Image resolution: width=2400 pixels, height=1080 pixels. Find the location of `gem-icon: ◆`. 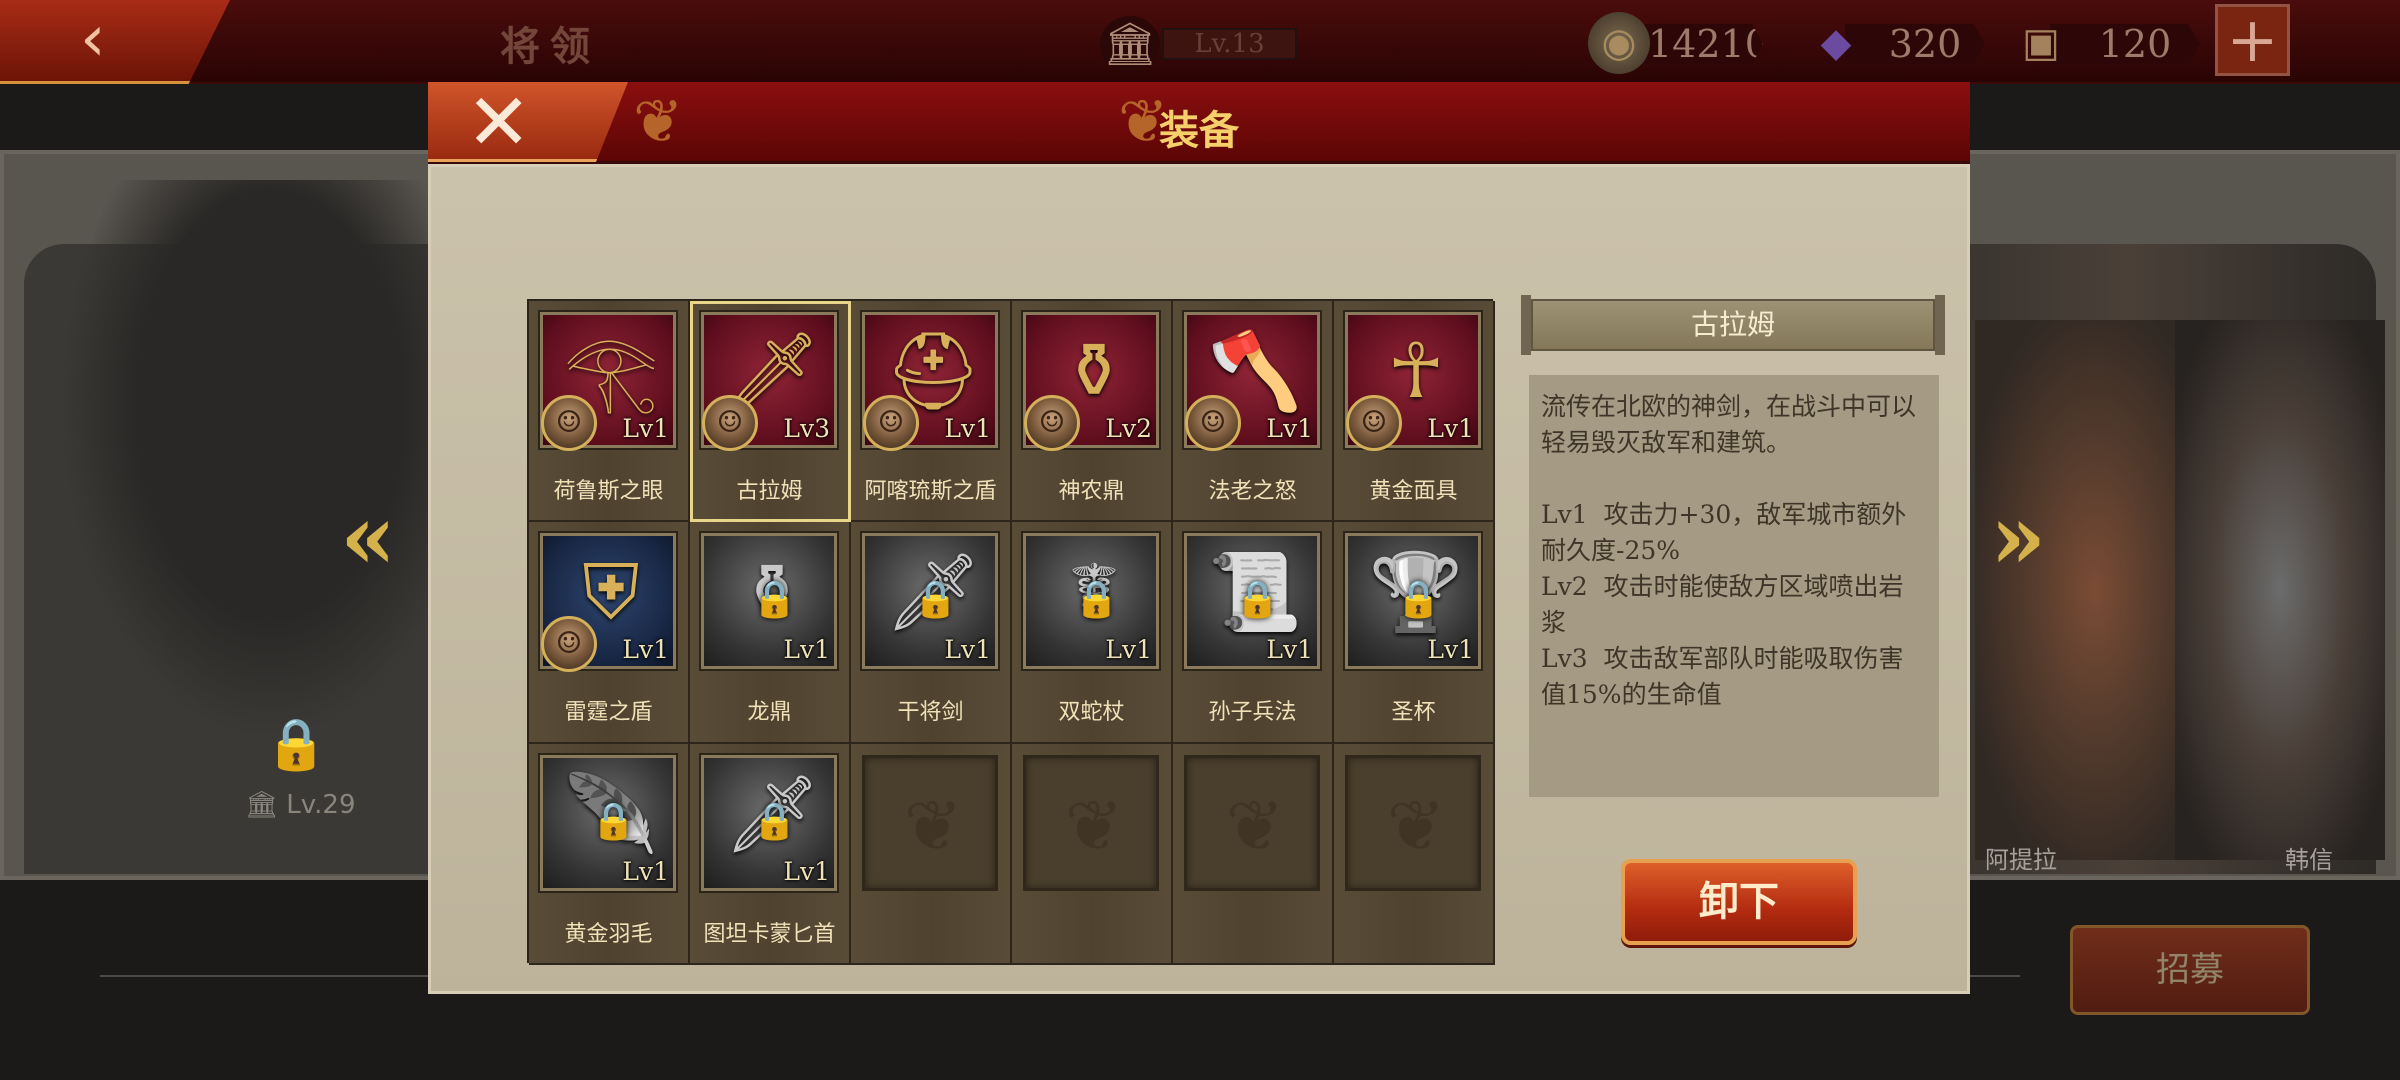

gem-icon: ◆ is located at coordinates (1836, 43).